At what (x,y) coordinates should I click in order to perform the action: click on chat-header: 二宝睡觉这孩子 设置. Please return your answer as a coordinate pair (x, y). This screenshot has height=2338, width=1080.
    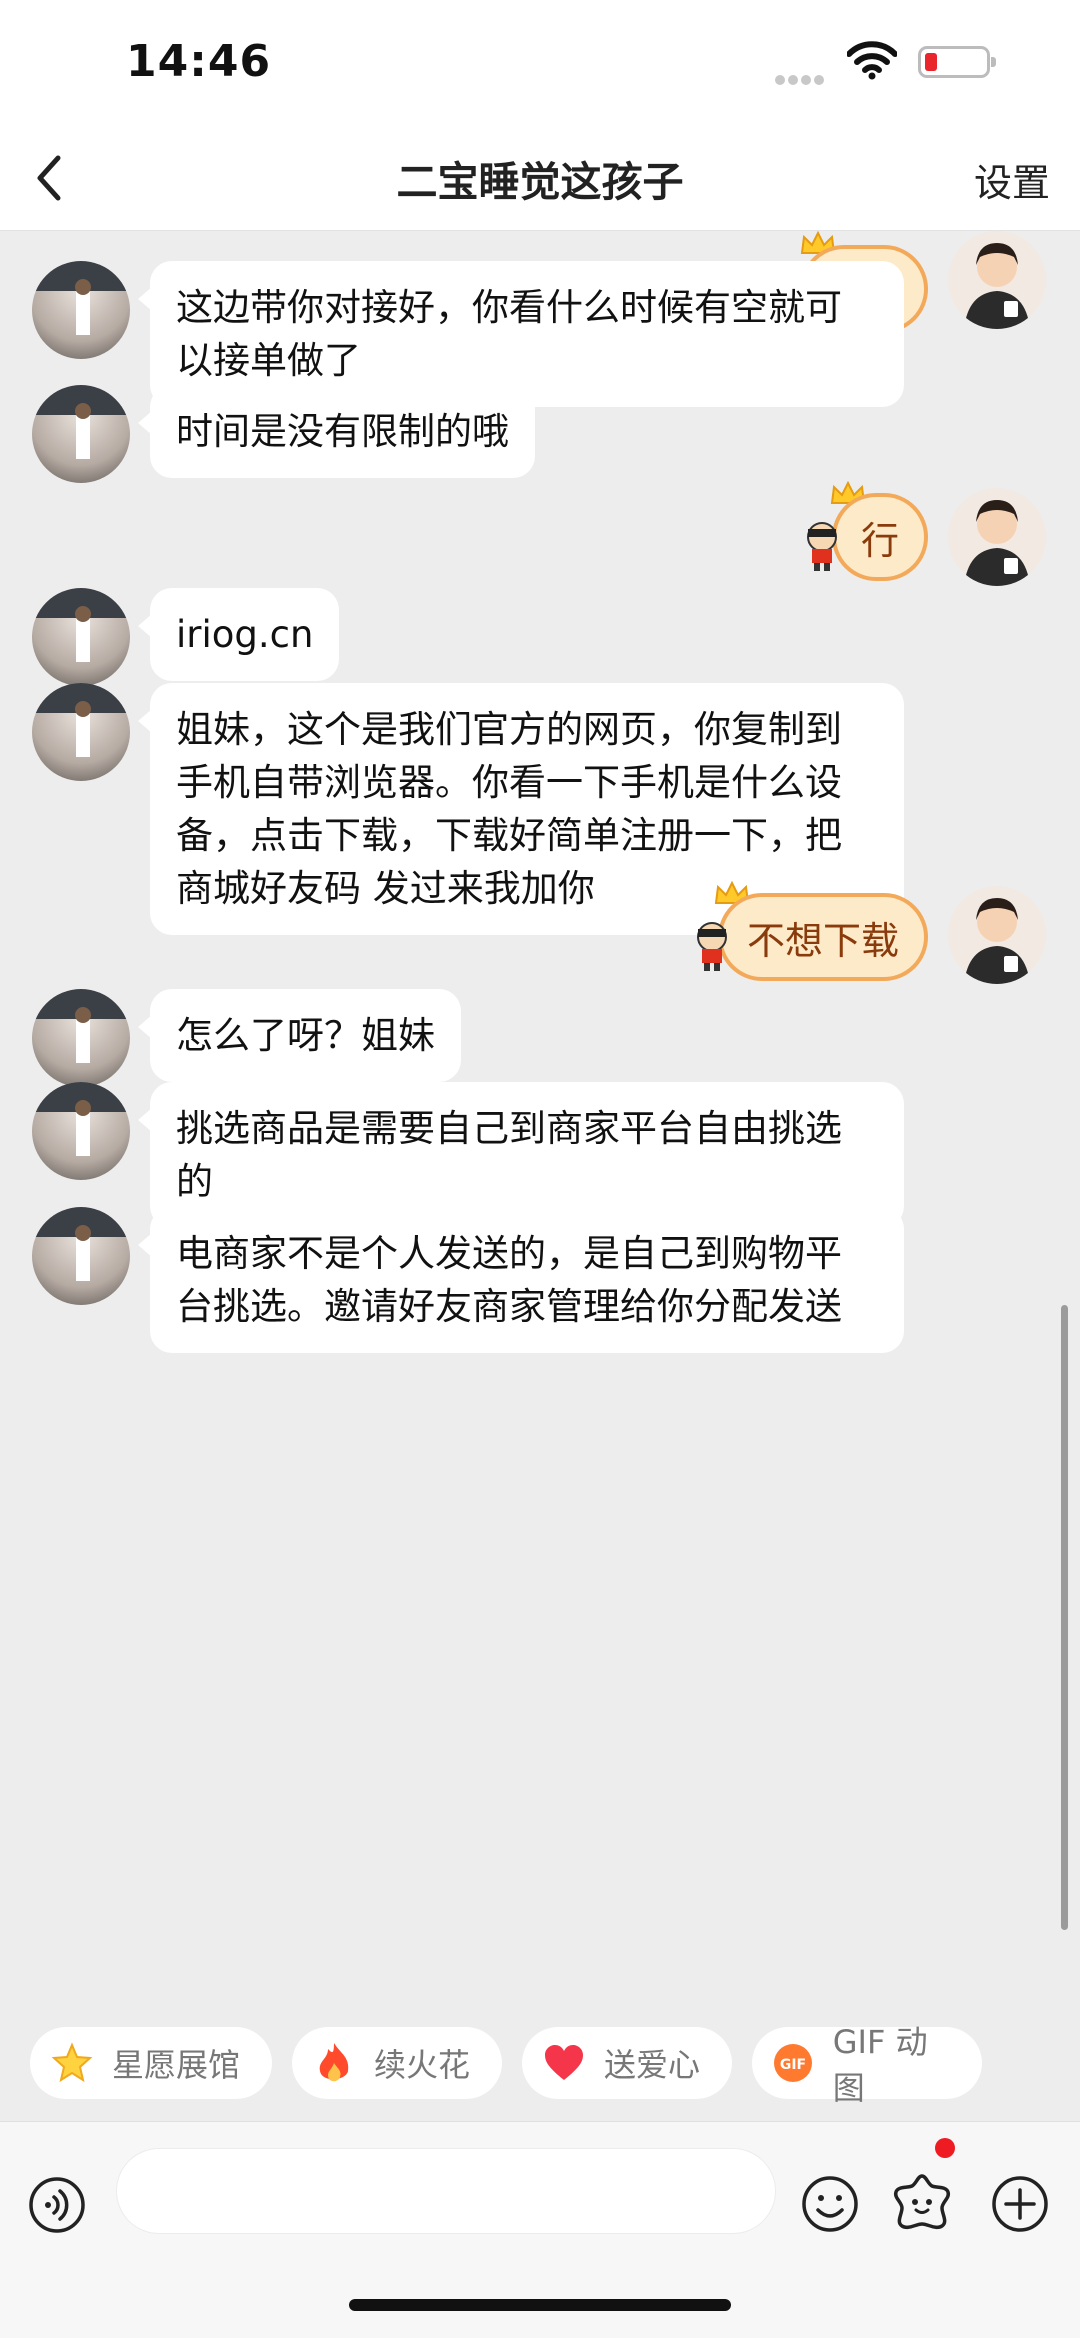
    Looking at the image, I should click on (540, 180).